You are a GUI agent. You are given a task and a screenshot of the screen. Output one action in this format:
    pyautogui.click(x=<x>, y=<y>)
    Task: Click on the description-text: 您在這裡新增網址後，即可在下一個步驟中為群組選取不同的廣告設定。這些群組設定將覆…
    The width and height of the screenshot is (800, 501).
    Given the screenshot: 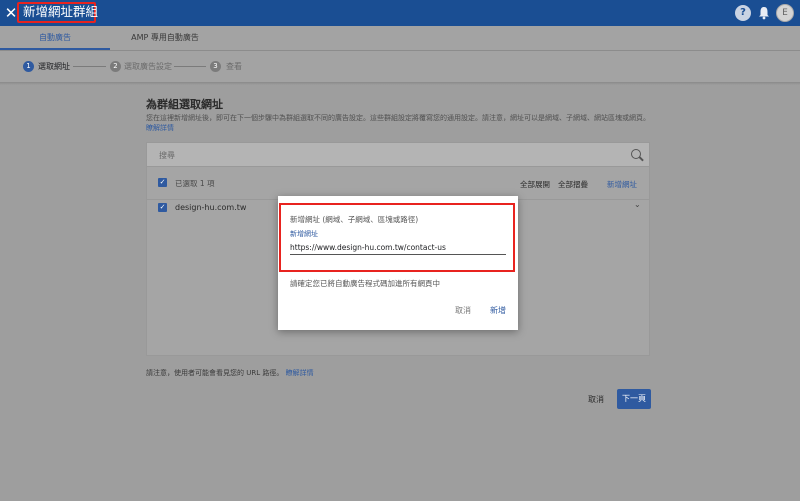 What is the action you would take?
    pyautogui.click(x=398, y=118)
    